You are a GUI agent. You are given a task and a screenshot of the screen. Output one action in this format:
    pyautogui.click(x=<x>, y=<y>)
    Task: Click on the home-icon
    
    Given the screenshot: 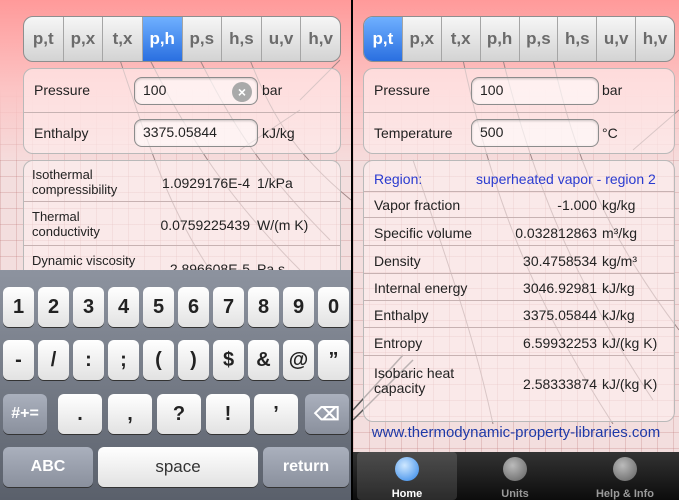 What is the action you would take?
    pyautogui.click(x=407, y=469)
    